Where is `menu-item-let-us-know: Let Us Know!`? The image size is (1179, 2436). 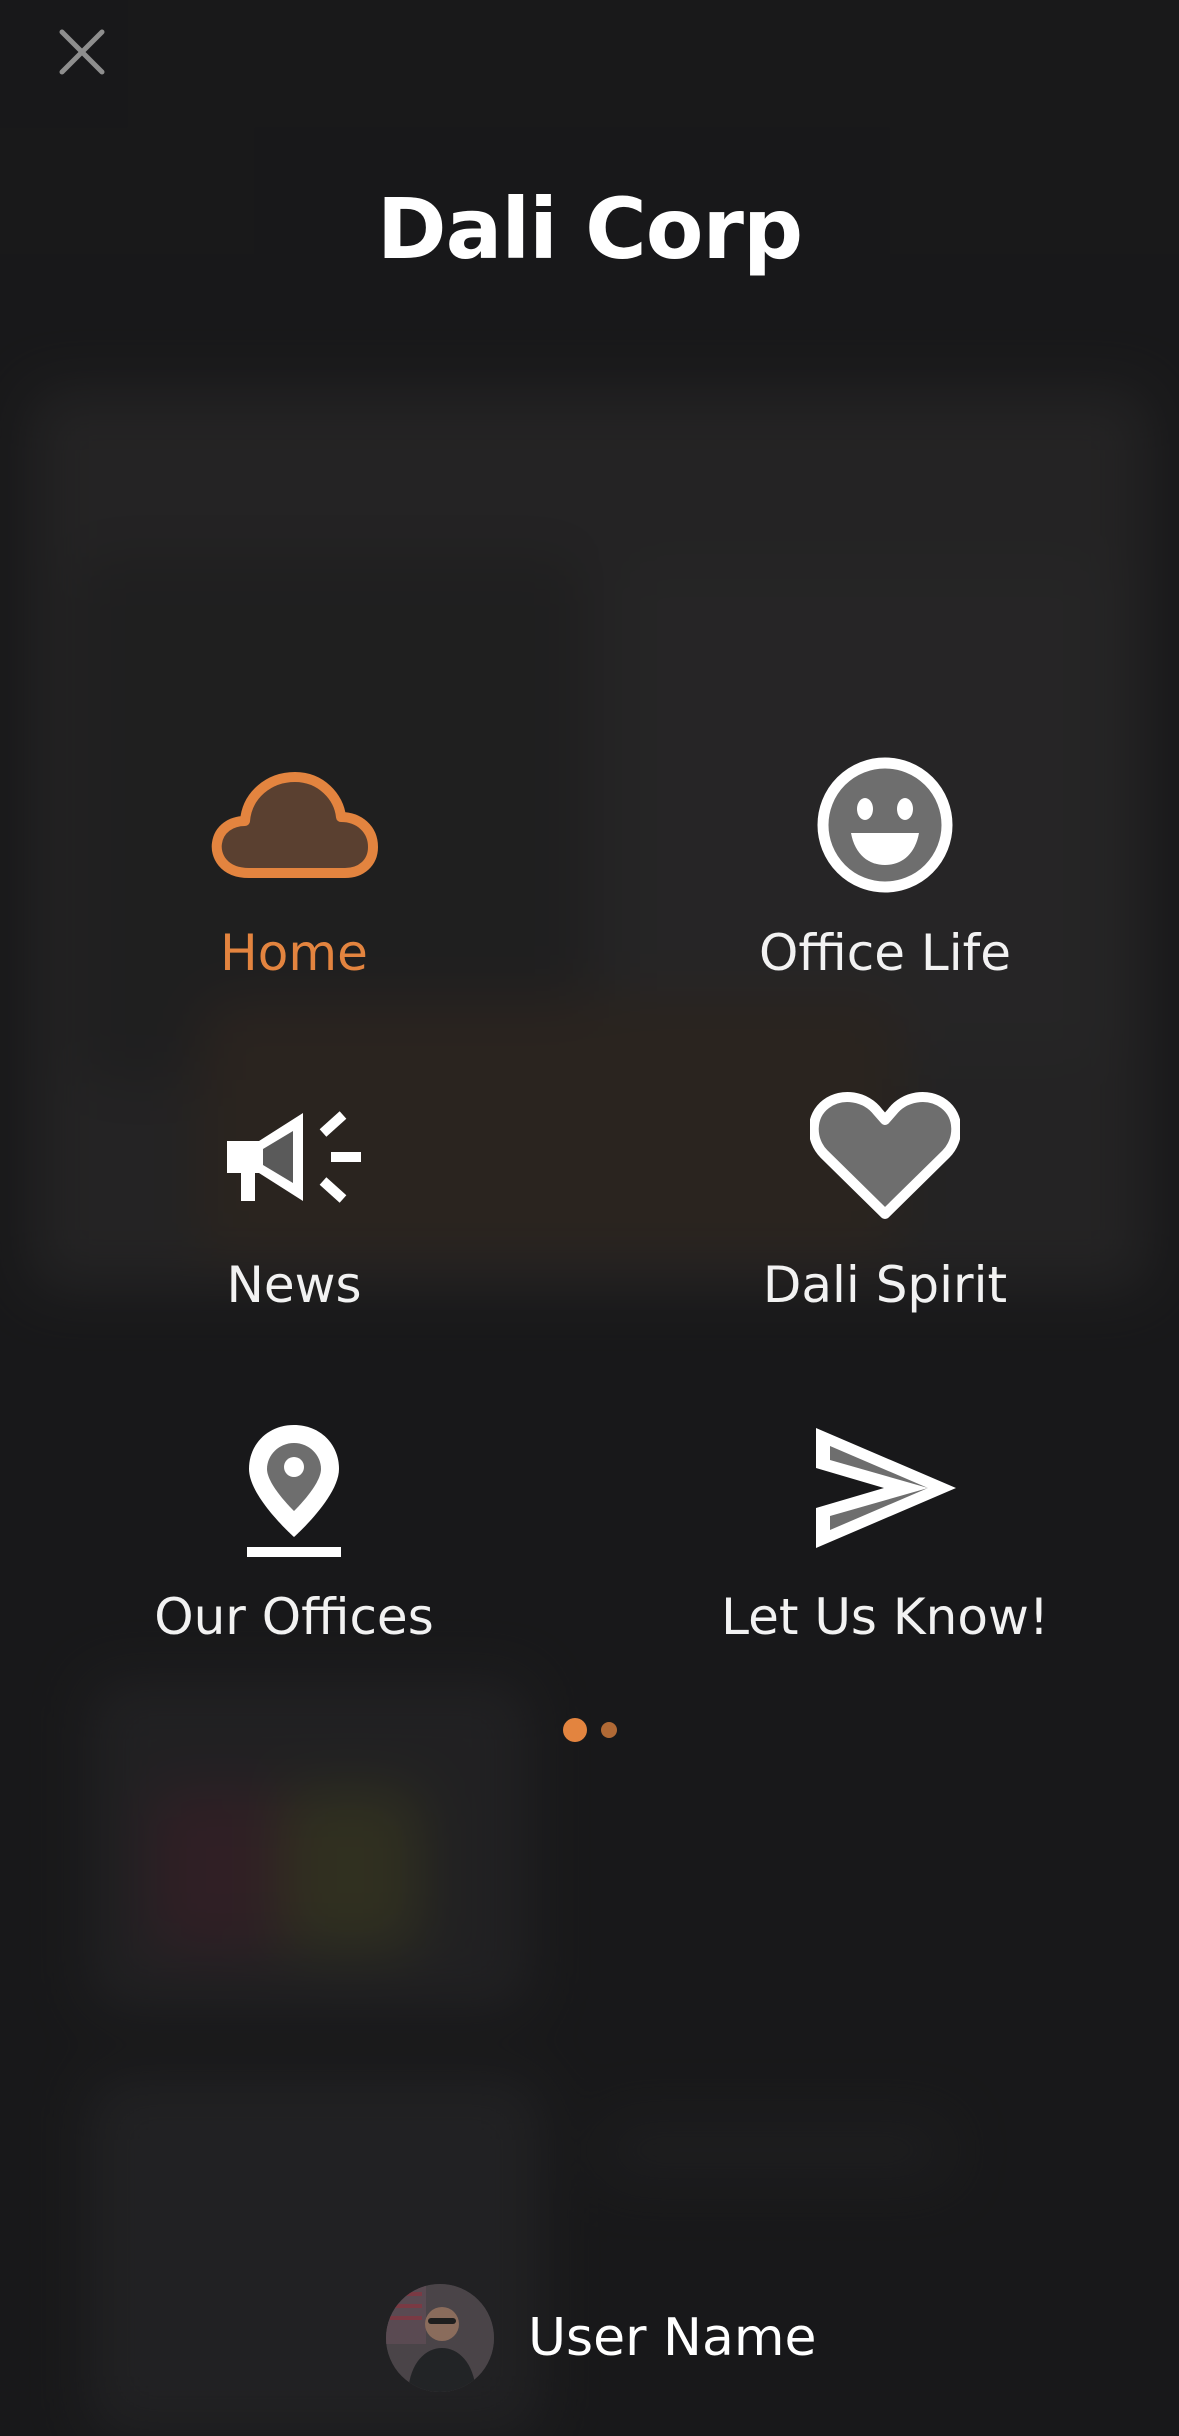 menu-item-let-us-know: Let Us Know! is located at coordinates (885, 1564).